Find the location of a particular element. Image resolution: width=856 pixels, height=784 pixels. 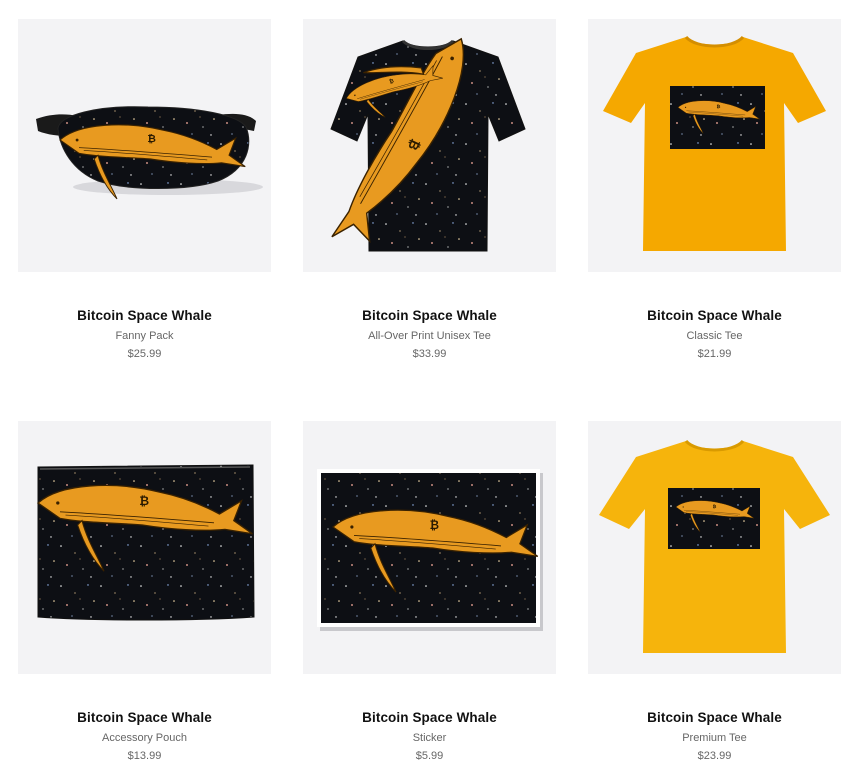

product-type: Premium Tee is located at coordinates (714, 738).